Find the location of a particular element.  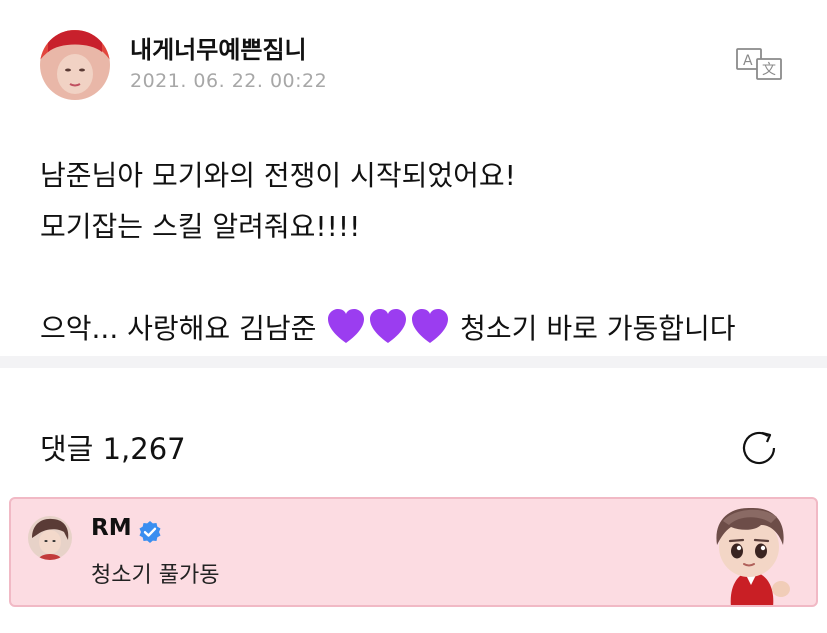

svg-text: A is located at coordinates (748, 61).